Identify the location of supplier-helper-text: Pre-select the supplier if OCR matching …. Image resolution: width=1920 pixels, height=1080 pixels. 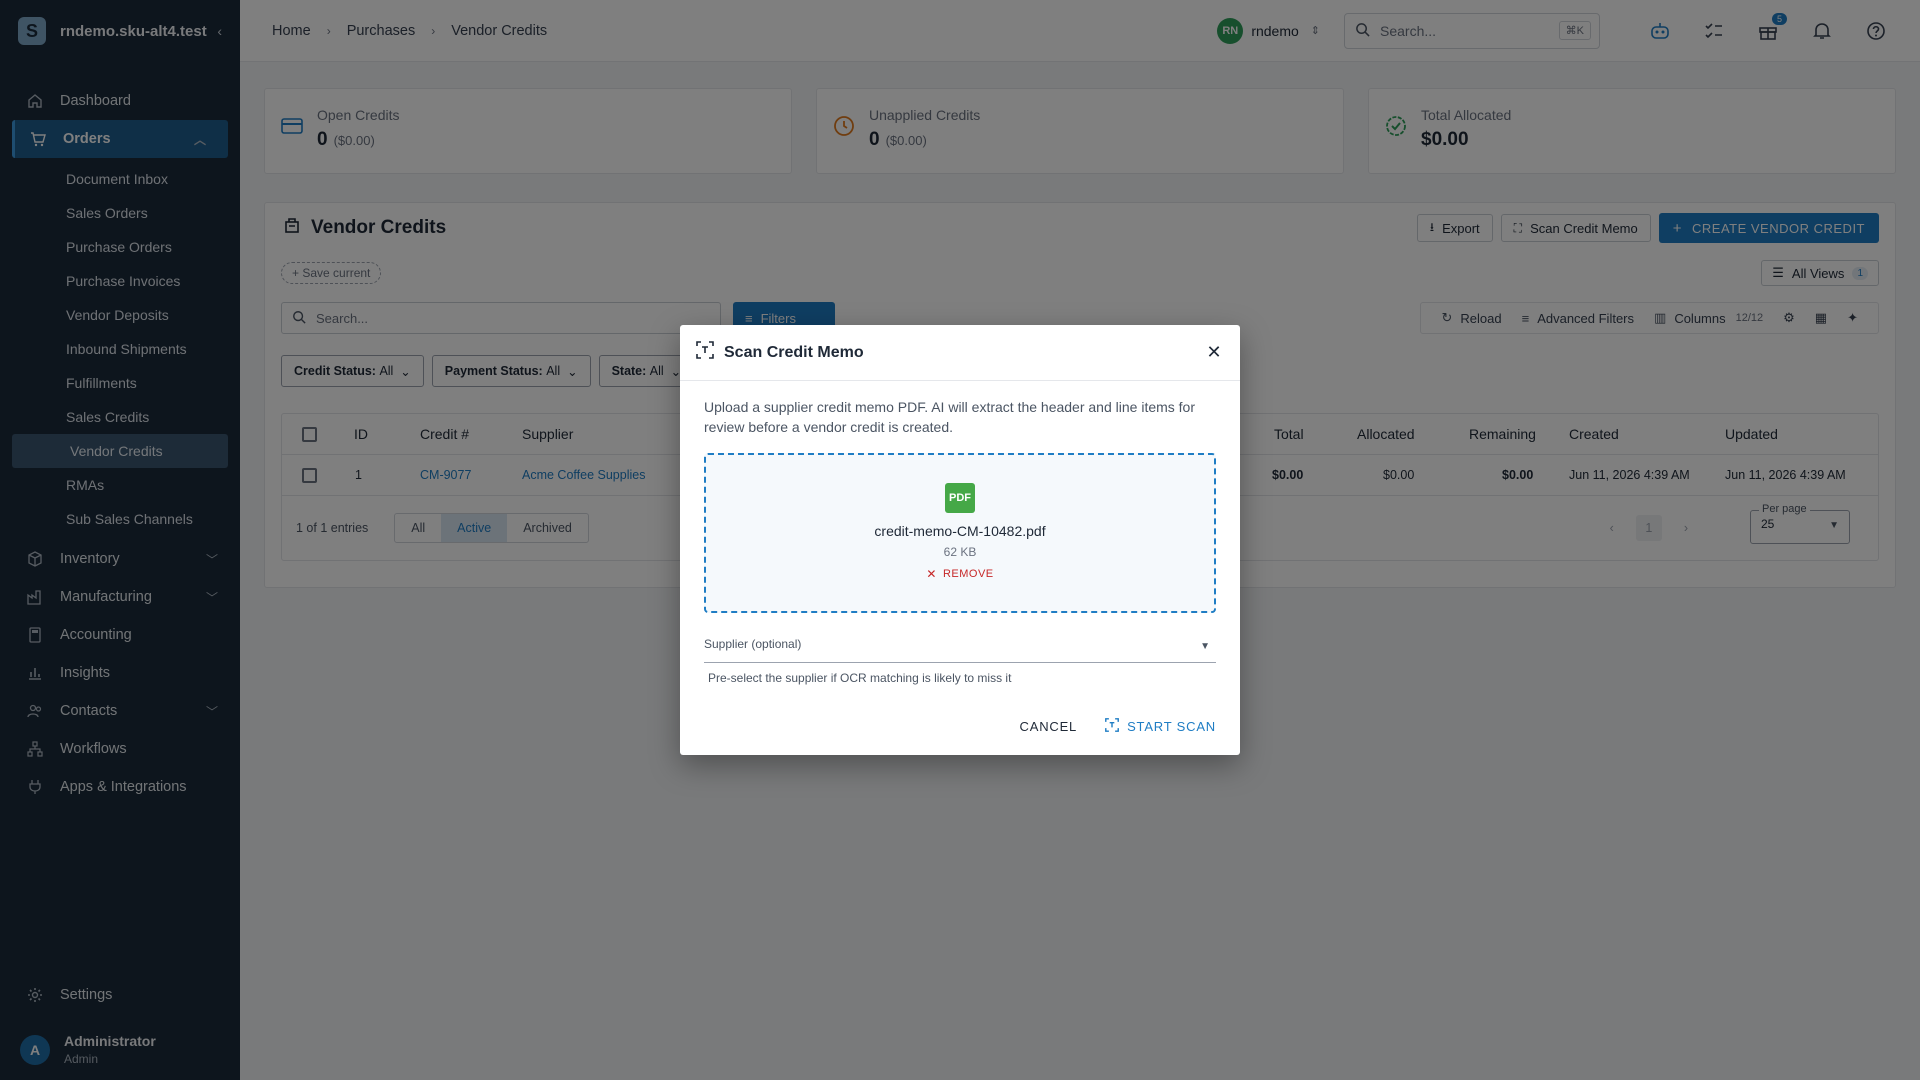
(860, 678).